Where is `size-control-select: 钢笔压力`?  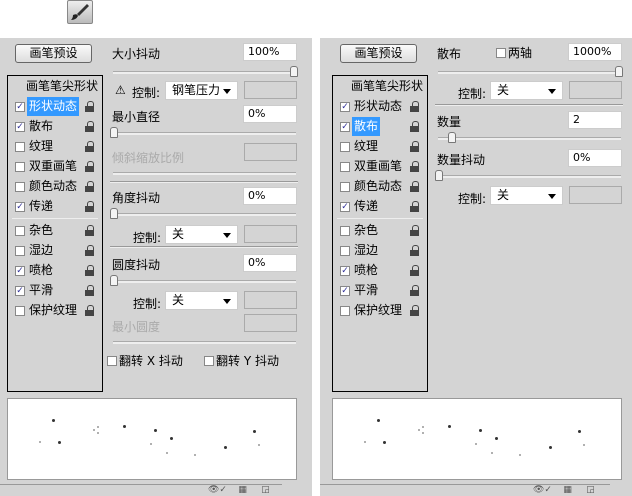 size-control-select: 钢笔压力 is located at coordinates (201, 90).